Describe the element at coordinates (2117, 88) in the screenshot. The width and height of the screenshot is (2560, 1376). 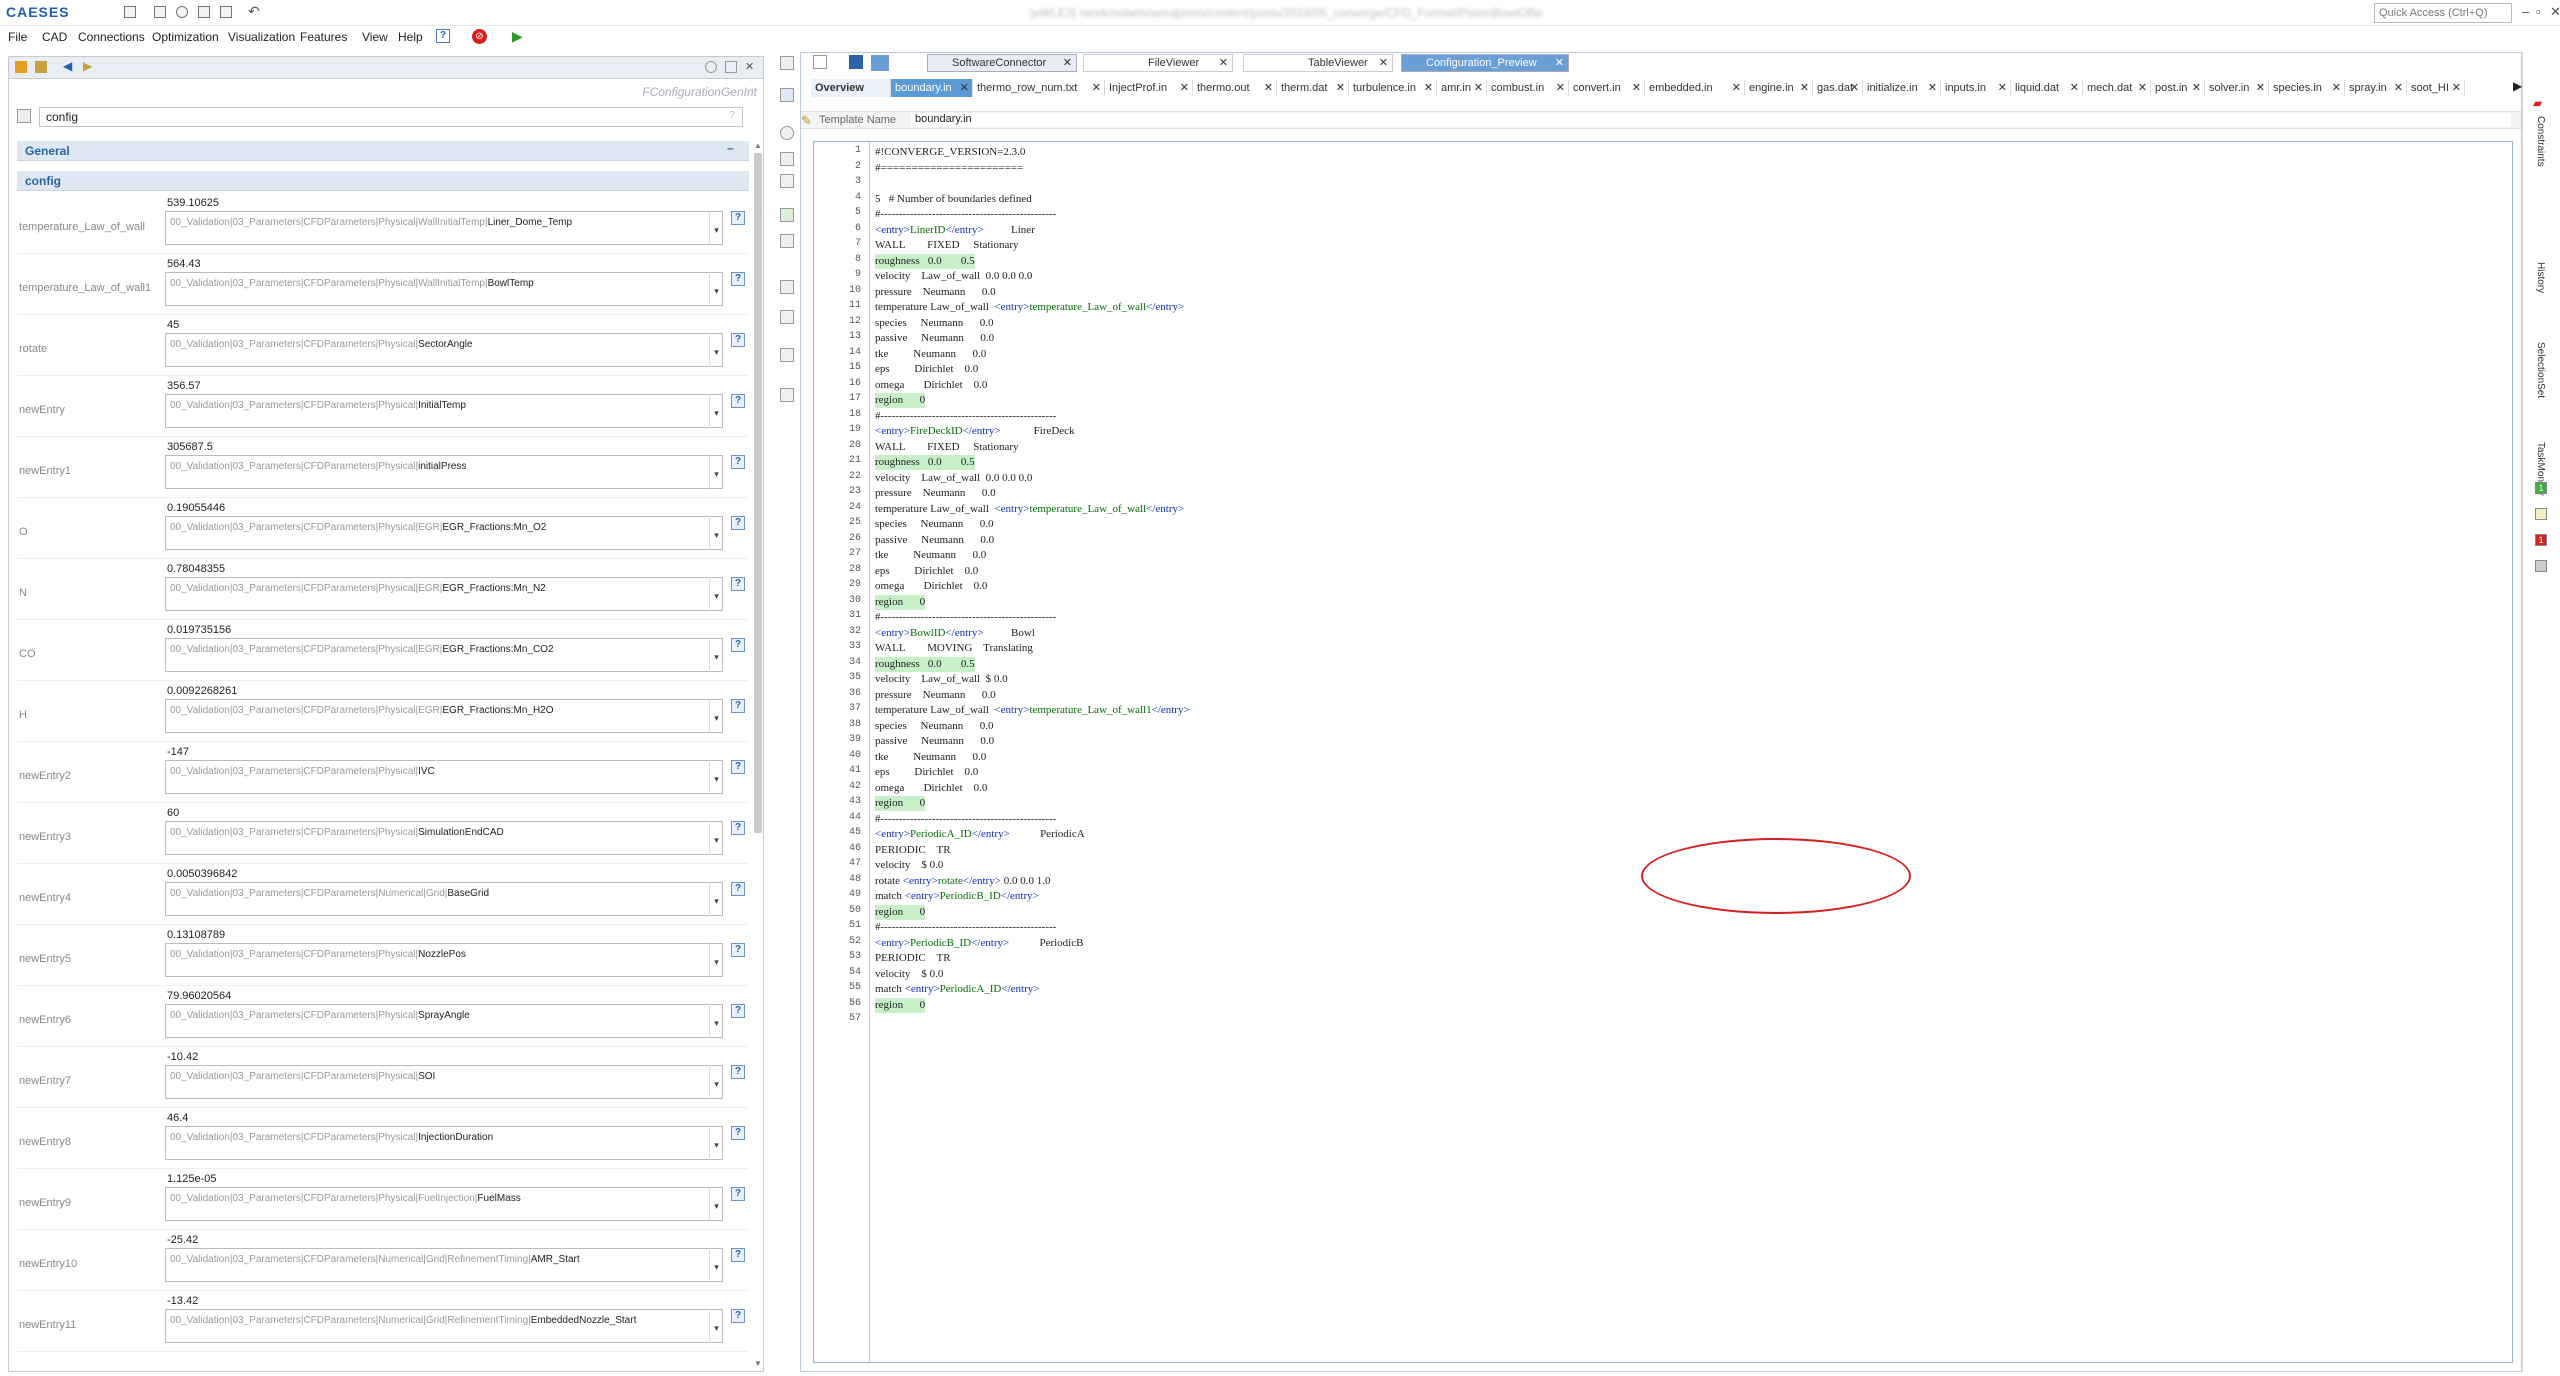
I see `doc-tab: mech.dat ✕` at that location.